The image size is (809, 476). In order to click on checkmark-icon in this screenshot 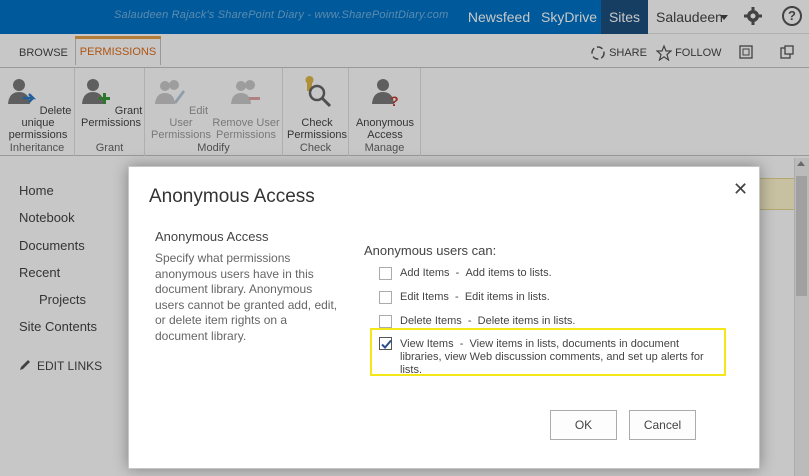, I will do `click(386, 344)`.